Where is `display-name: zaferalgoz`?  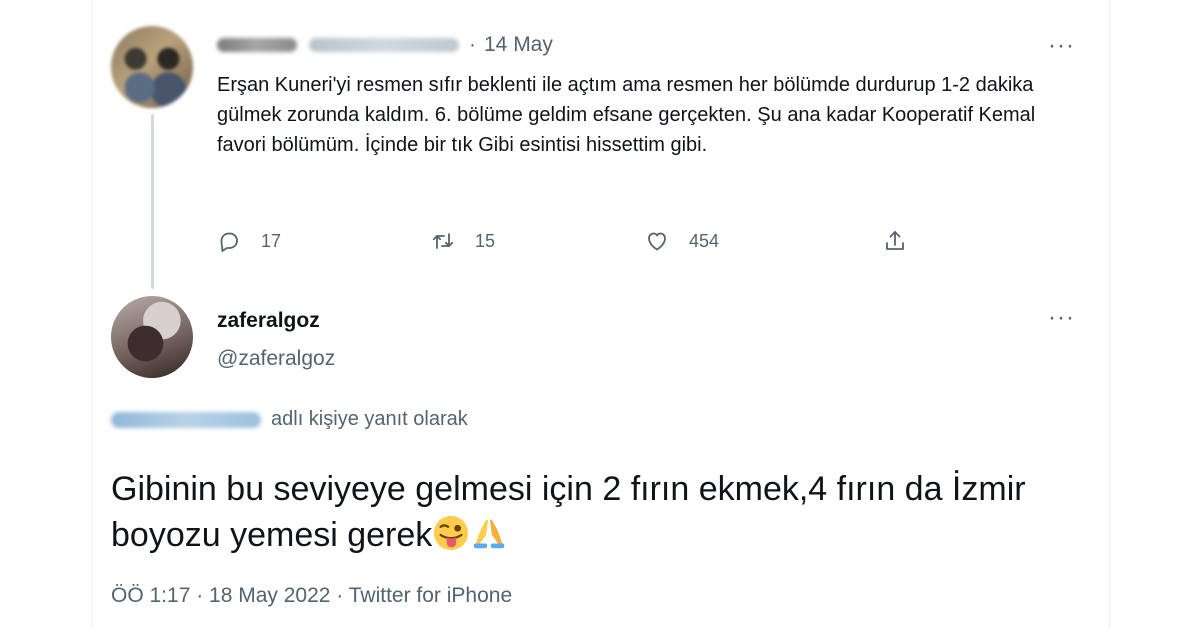 display-name: zaferalgoz is located at coordinates (276, 321).